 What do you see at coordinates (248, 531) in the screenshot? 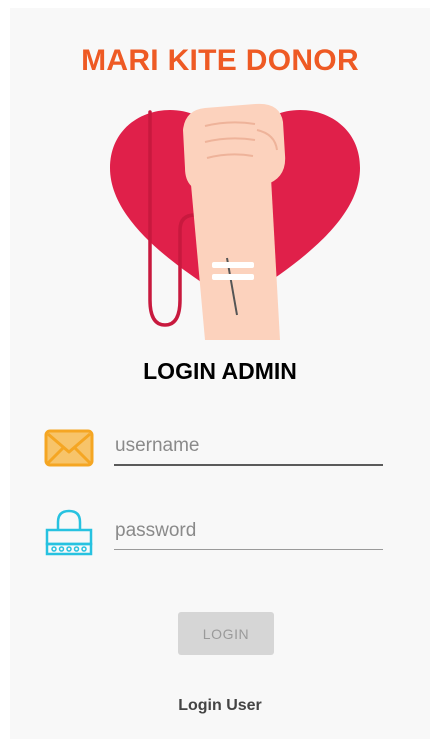
I see `password-input` at bounding box center [248, 531].